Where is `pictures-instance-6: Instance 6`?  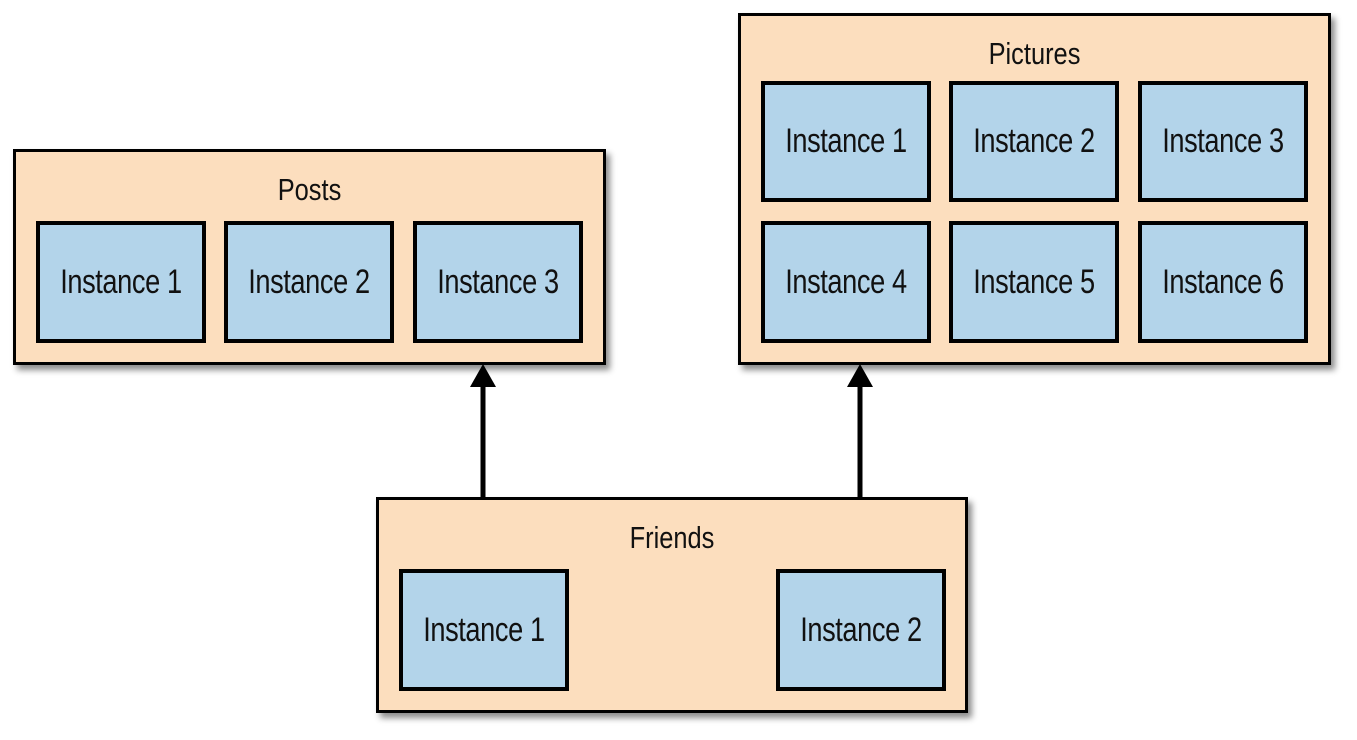 pictures-instance-6: Instance 6 is located at coordinates (1223, 282).